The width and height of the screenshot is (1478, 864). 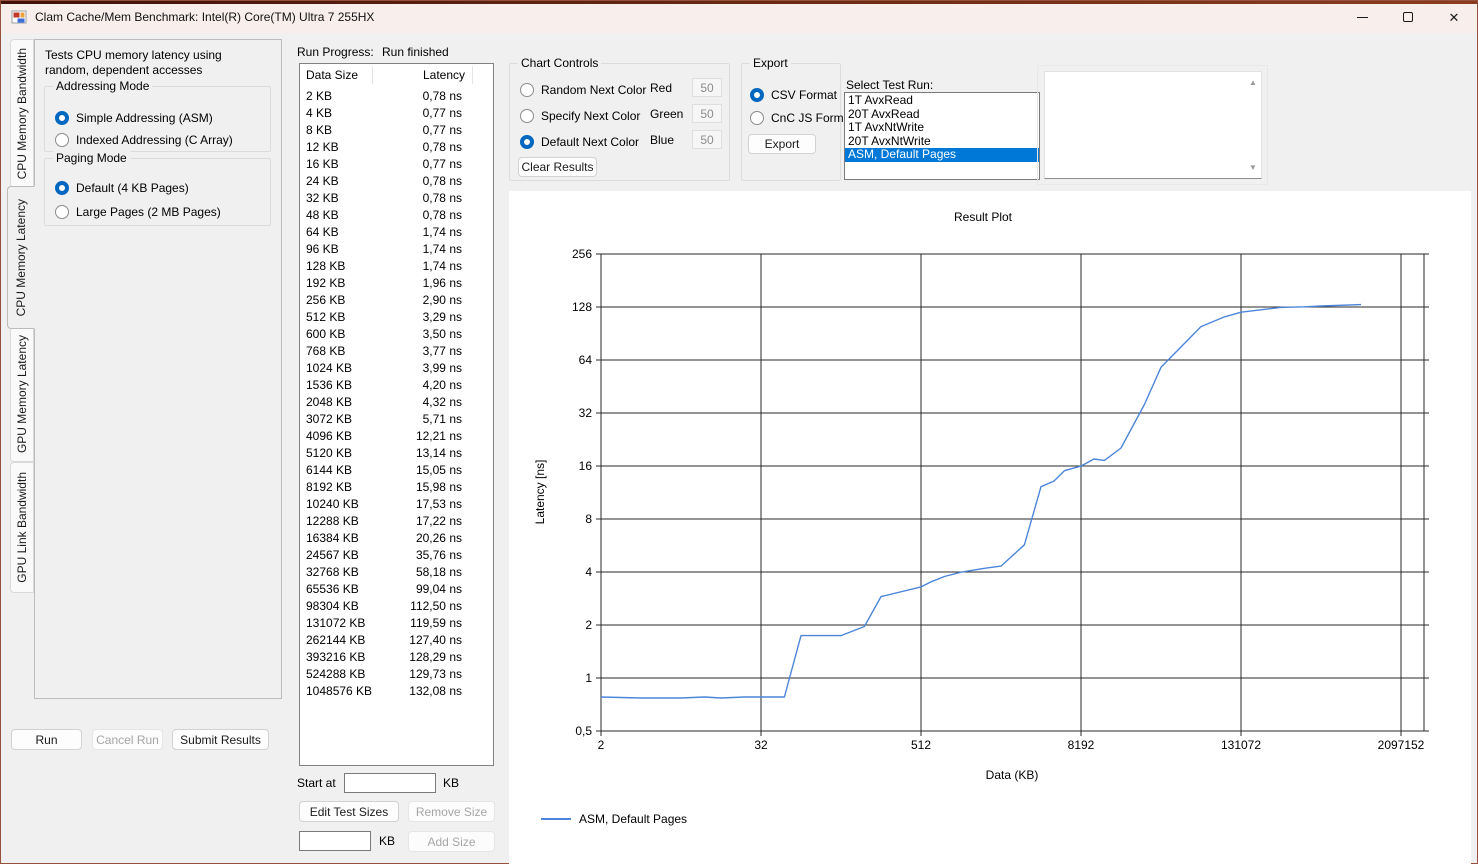 I want to click on table-row: 128 KB 1,74 ns, so click(x=396, y=266).